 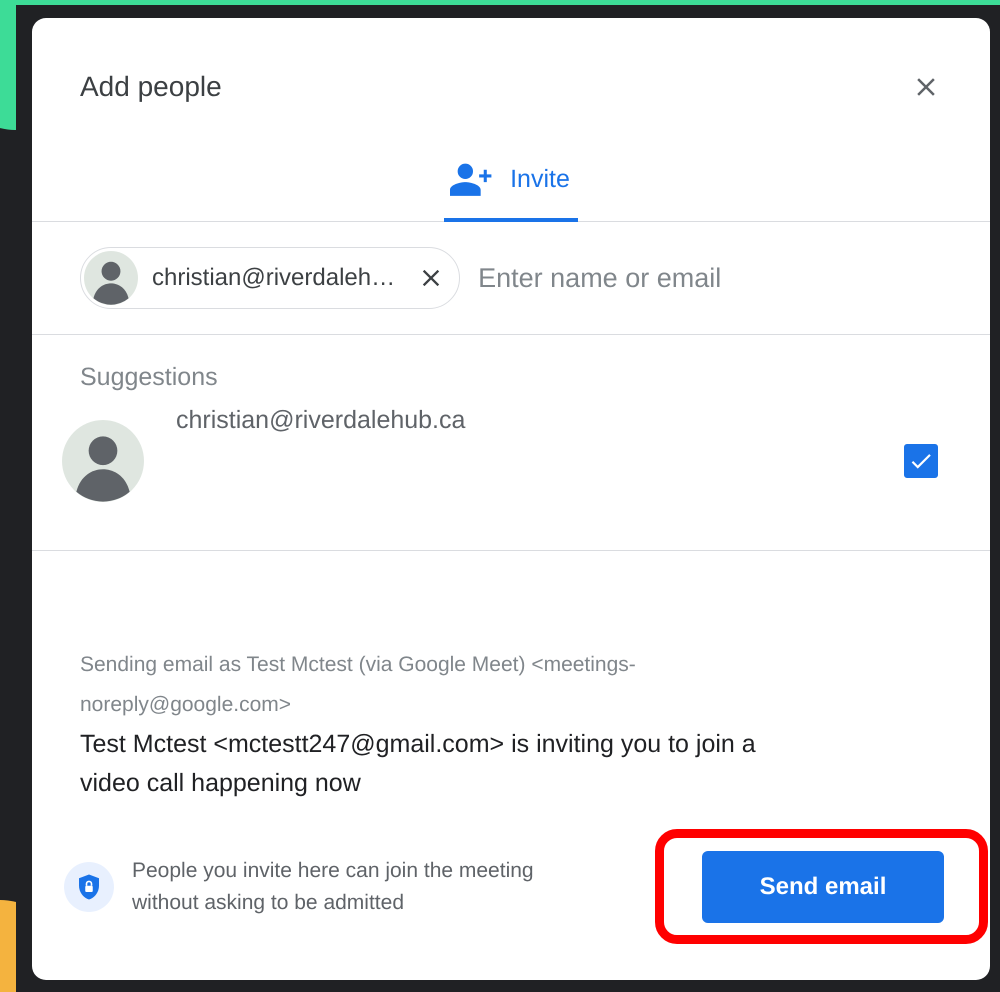 What do you see at coordinates (823, 887) in the screenshot?
I see `send-email-button: Send email` at bounding box center [823, 887].